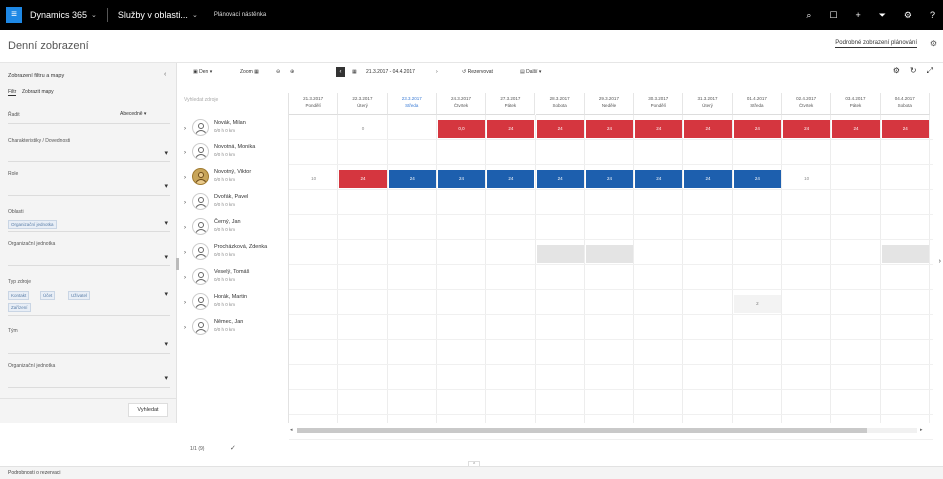  What do you see at coordinates (609, 104) in the screenshot?
I see `column-header: 29.3.2017 Neděle` at bounding box center [609, 104].